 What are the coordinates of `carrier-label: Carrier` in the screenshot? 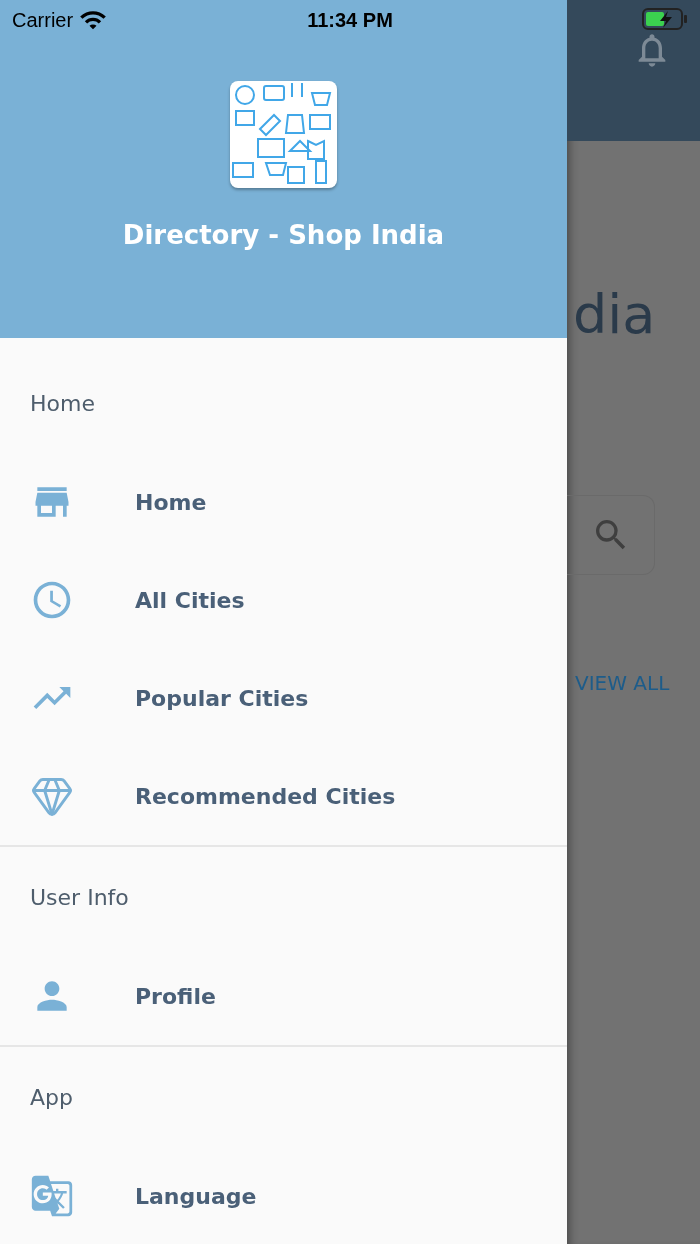 It's located at (43, 20).